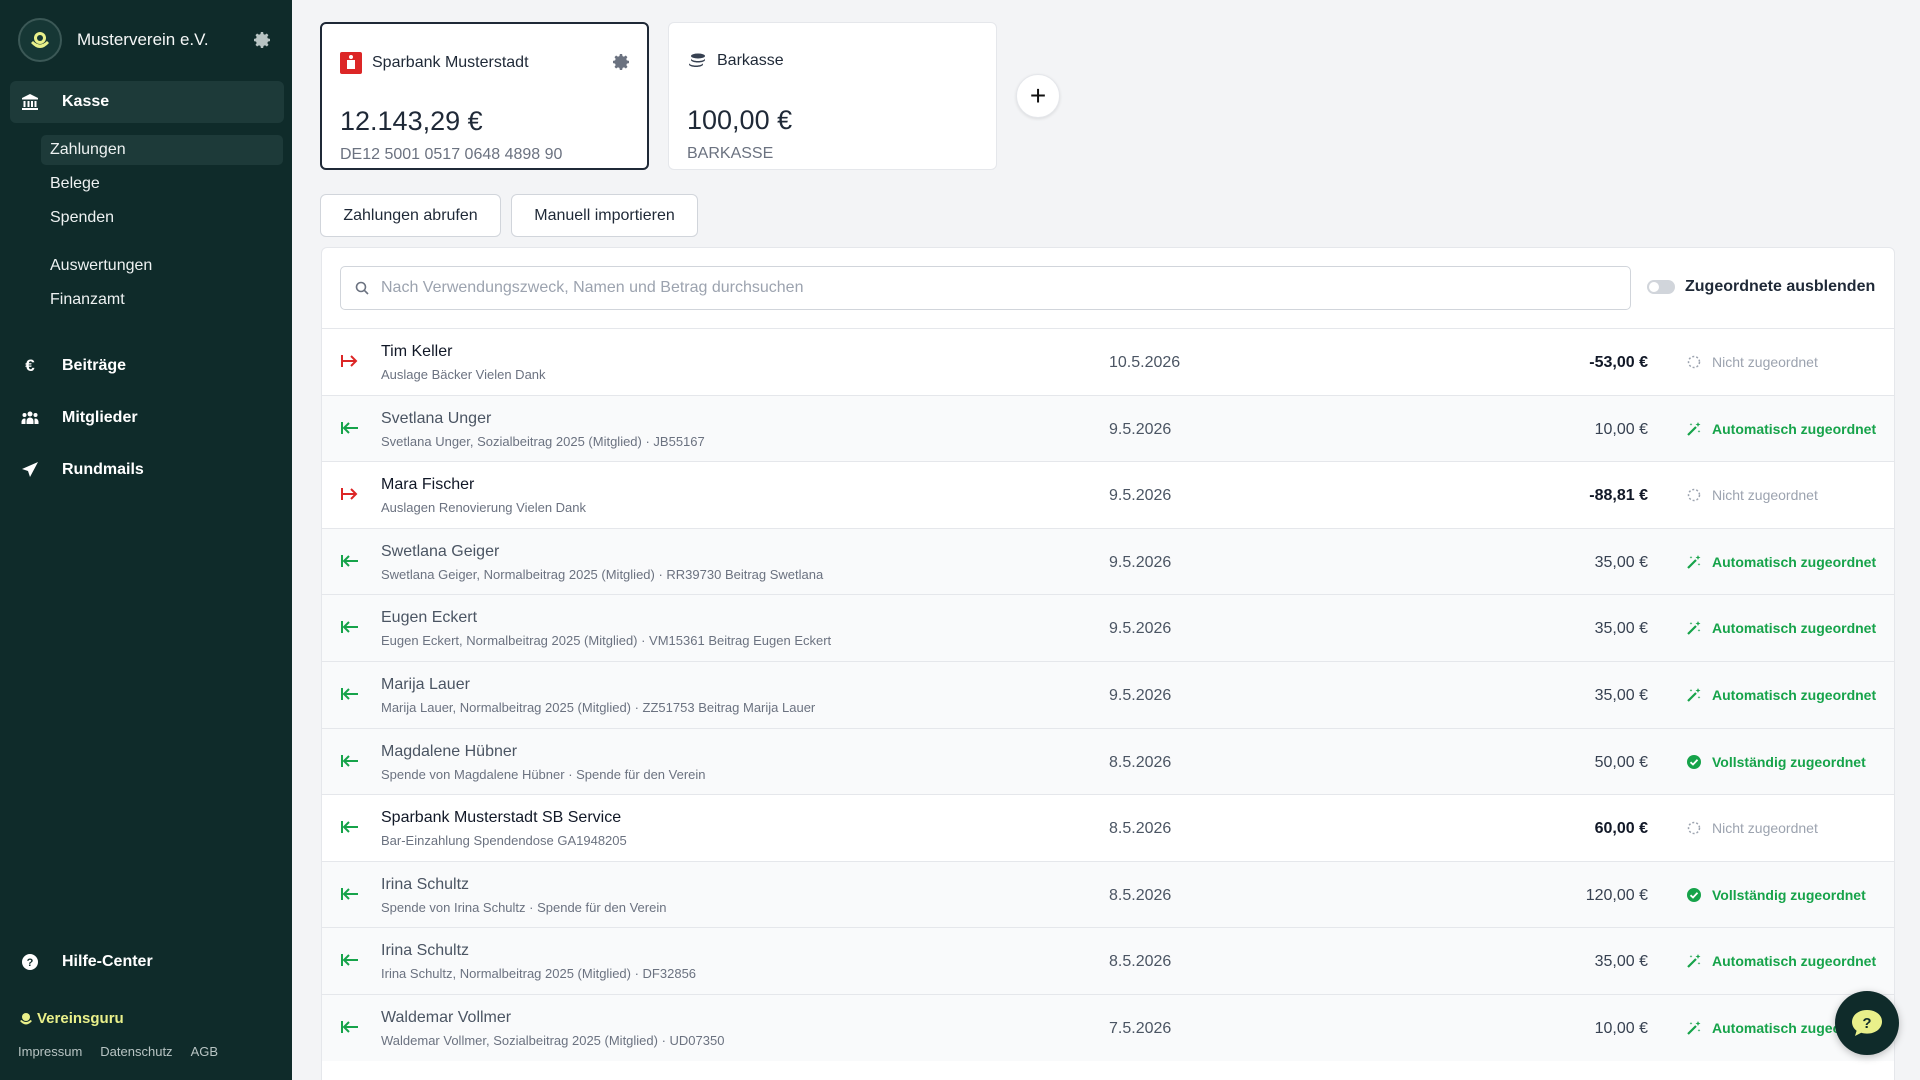  What do you see at coordinates (1038, 96) in the screenshot?
I see `add-account-button: +` at bounding box center [1038, 96].